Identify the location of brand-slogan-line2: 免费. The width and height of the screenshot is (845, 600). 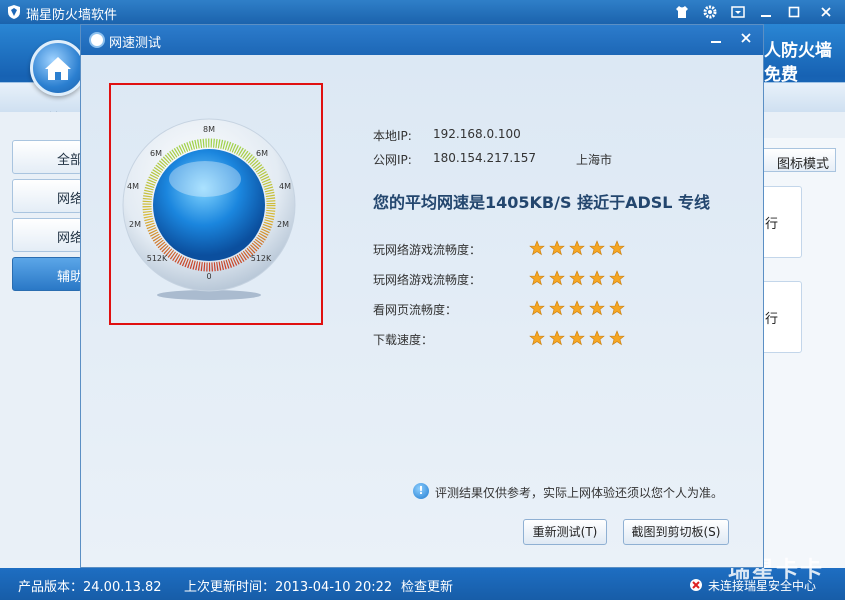
(781, 75).